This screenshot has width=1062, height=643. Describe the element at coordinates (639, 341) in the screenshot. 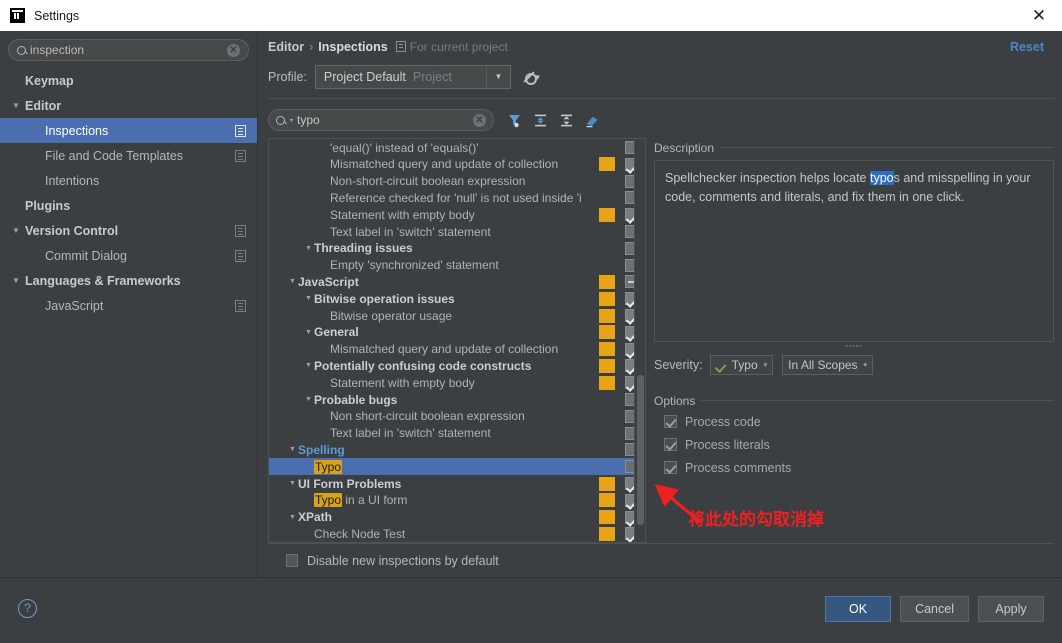

I see `tree-scrollbar` at that location.